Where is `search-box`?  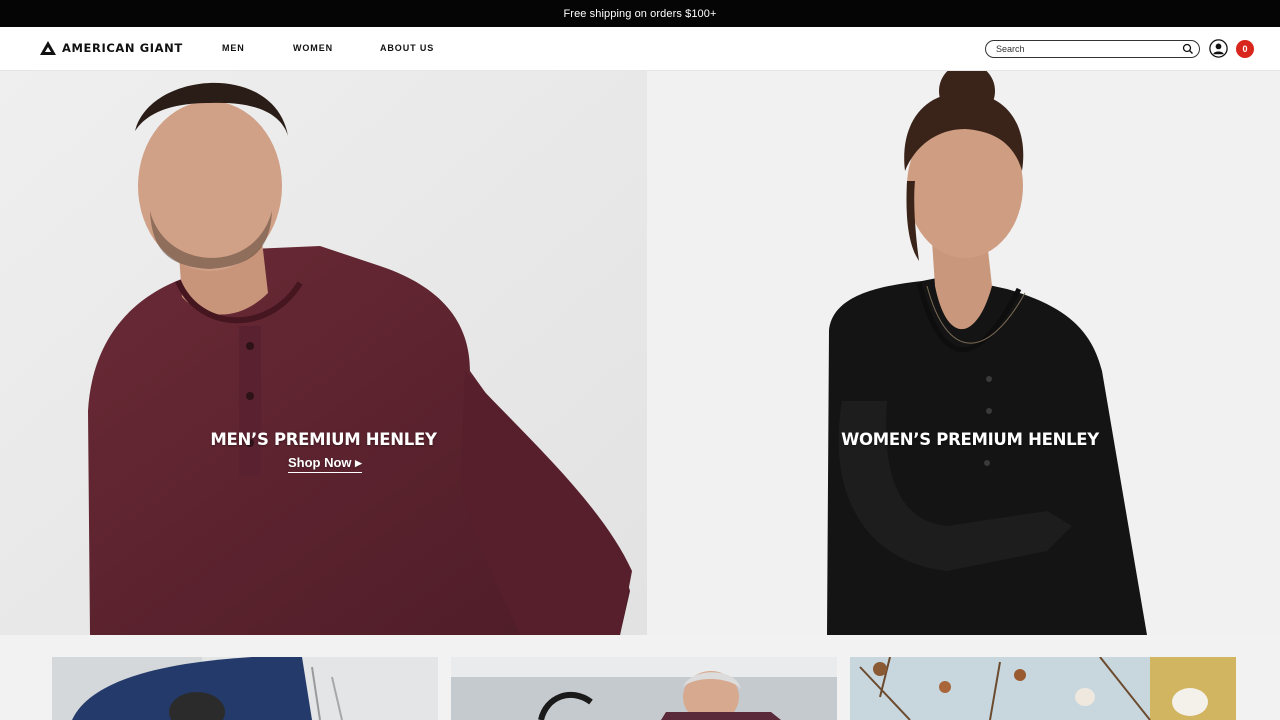
search-box is located at coordinates (1092, 49).